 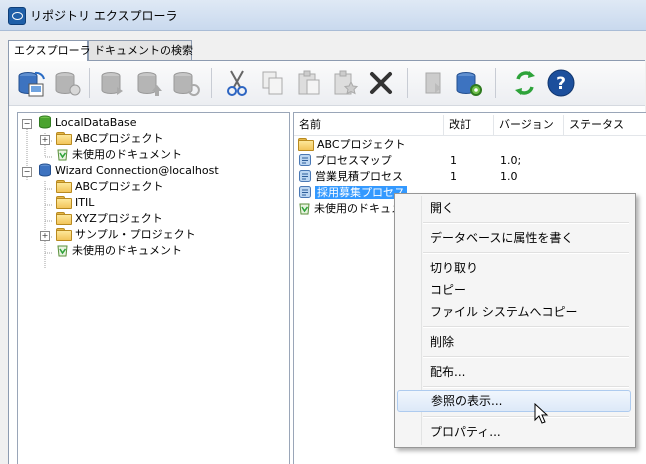 What do you see at coordinates (511, 160) in the screenshot?
I see `list-item-version: 1.0;` at bounding box center [511, 160].